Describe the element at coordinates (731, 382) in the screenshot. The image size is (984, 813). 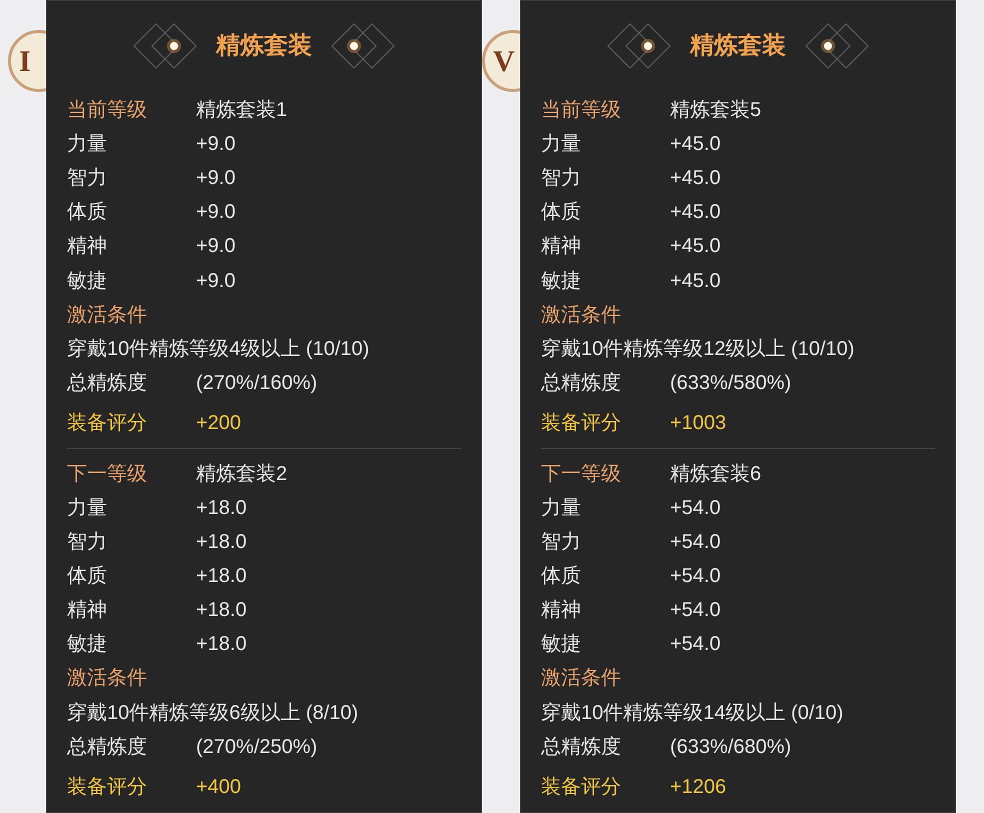
I see `stat-value: (633%/580%)` at that location.